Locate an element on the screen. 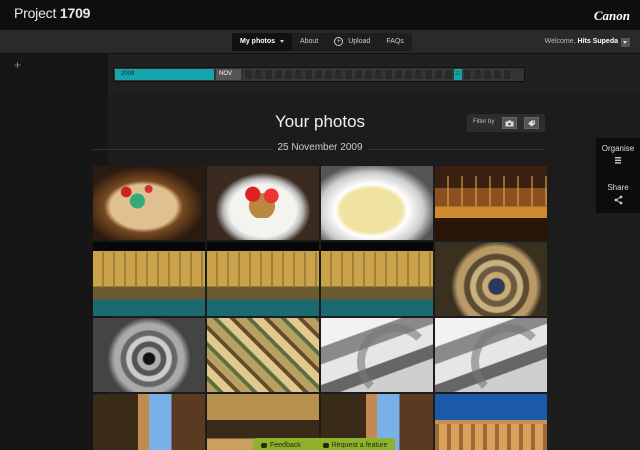 This screenshot has width=640, height=450. timeline-days: 22 is located at coordinates (378, 74).